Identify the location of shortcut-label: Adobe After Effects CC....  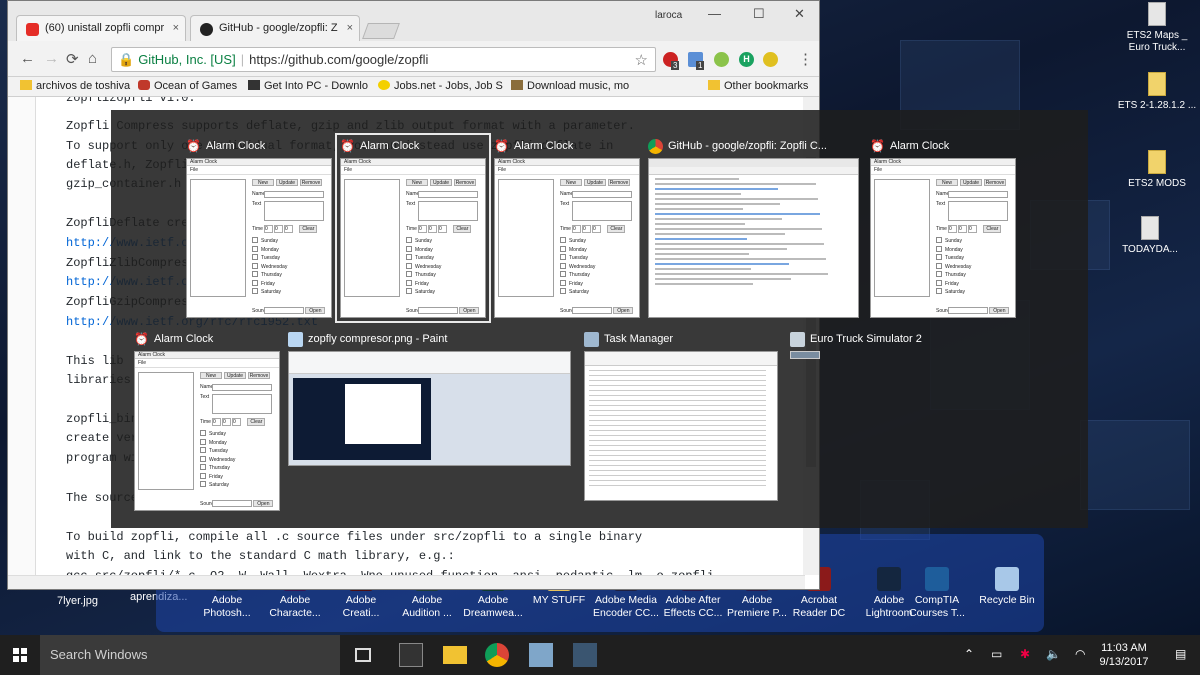
(693, 606).